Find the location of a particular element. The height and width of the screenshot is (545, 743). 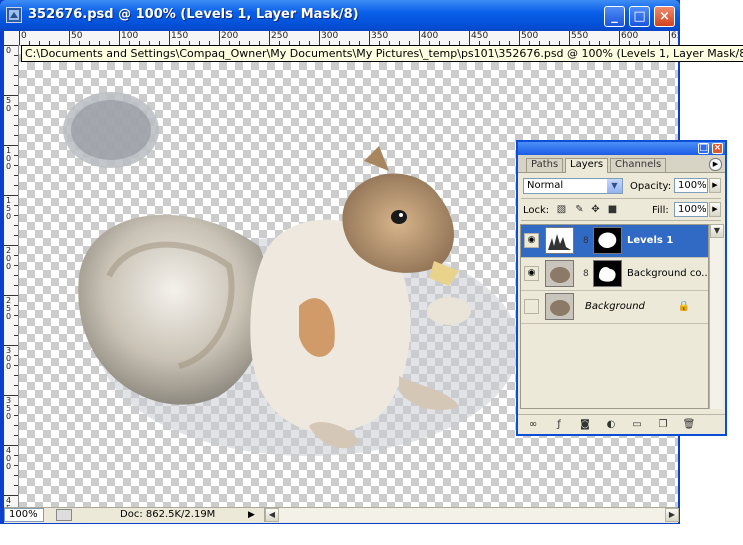

layer-thumbnail is located at coordinates (559, 273).